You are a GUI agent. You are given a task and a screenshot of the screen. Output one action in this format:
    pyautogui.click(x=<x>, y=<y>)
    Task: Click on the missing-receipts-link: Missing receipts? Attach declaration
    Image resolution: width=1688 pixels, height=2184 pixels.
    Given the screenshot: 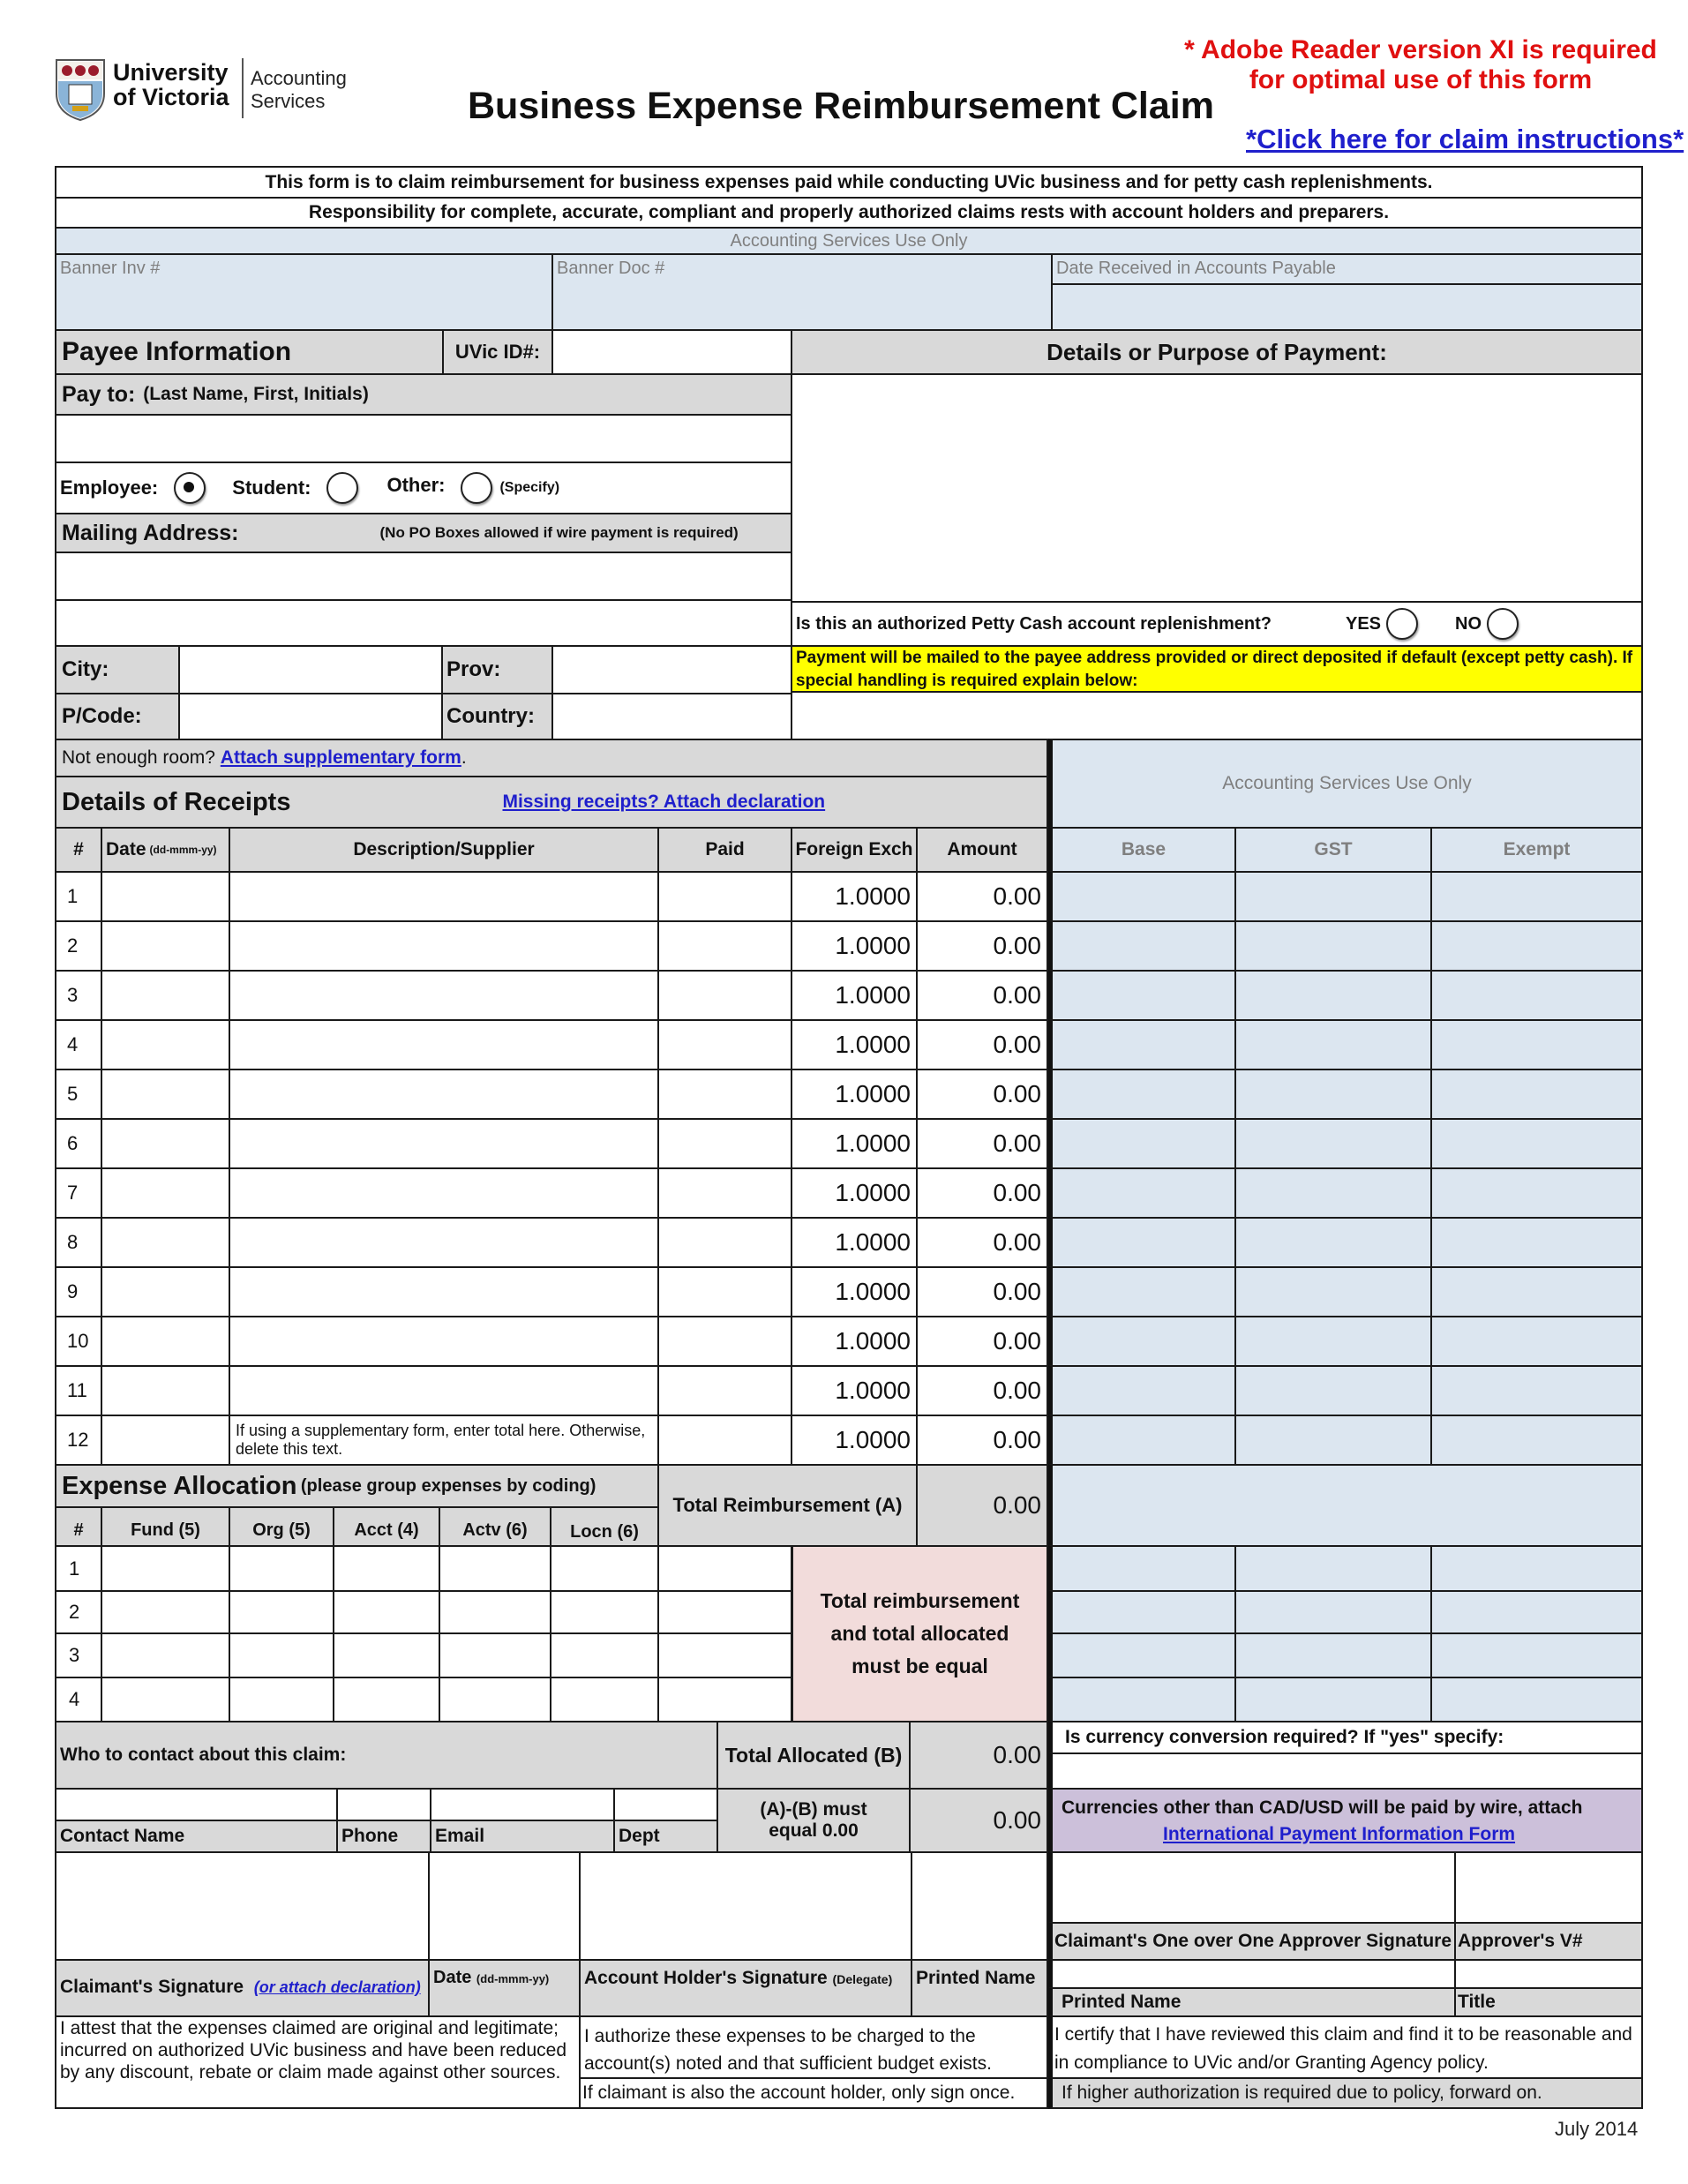 What is the action you would take?
    pyautogui.click(x=664, y=802)
    